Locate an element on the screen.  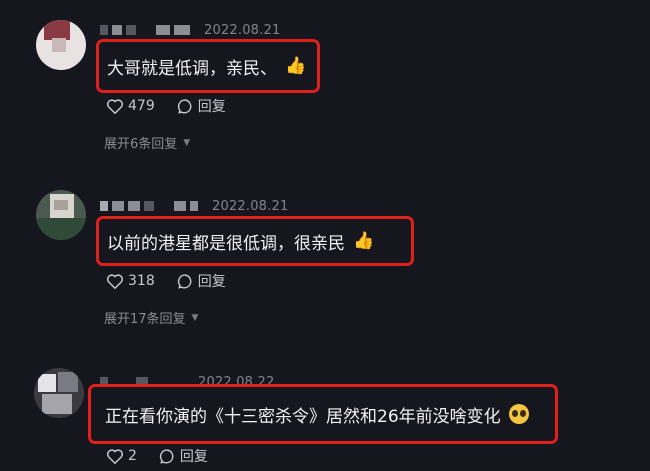
comment-text: 大哥就是低调，亲民、 is located at coordinates (192, 68).